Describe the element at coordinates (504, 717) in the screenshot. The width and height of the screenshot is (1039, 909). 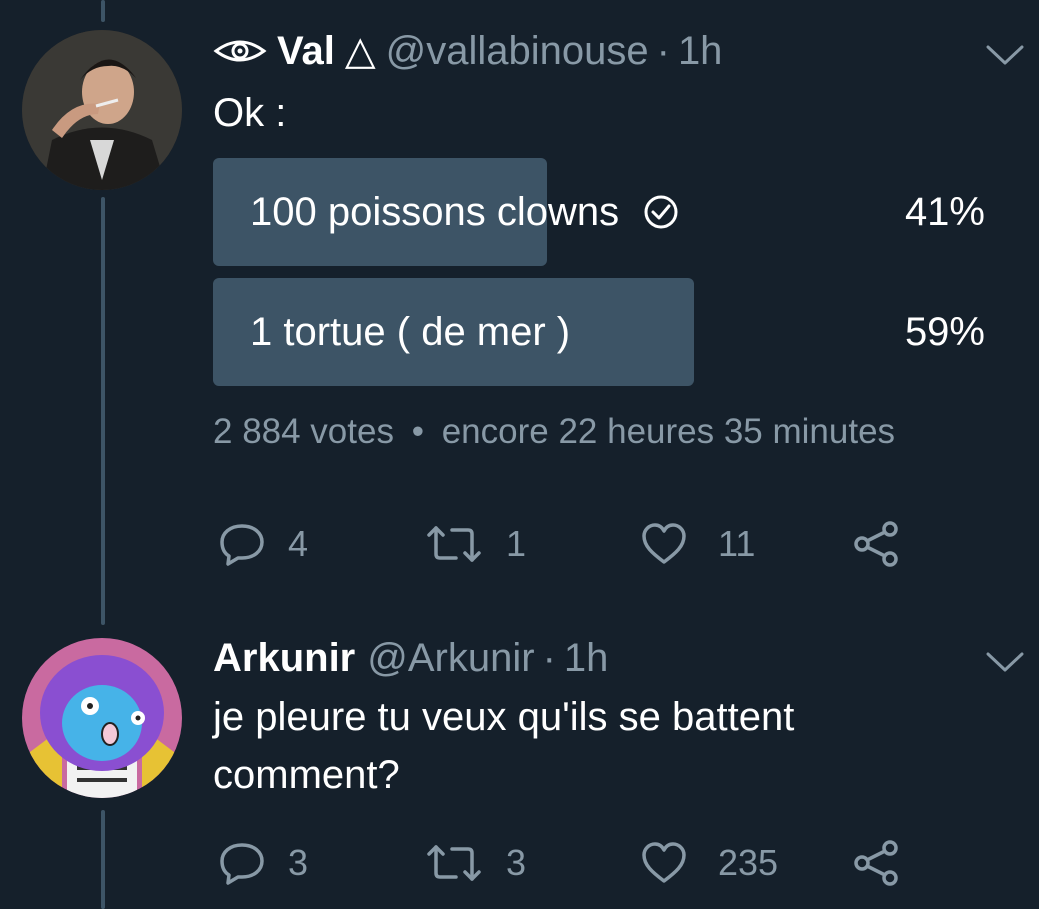
I see `tweet-text-line: je pleure tu veux qu'ils se battent` at that location.